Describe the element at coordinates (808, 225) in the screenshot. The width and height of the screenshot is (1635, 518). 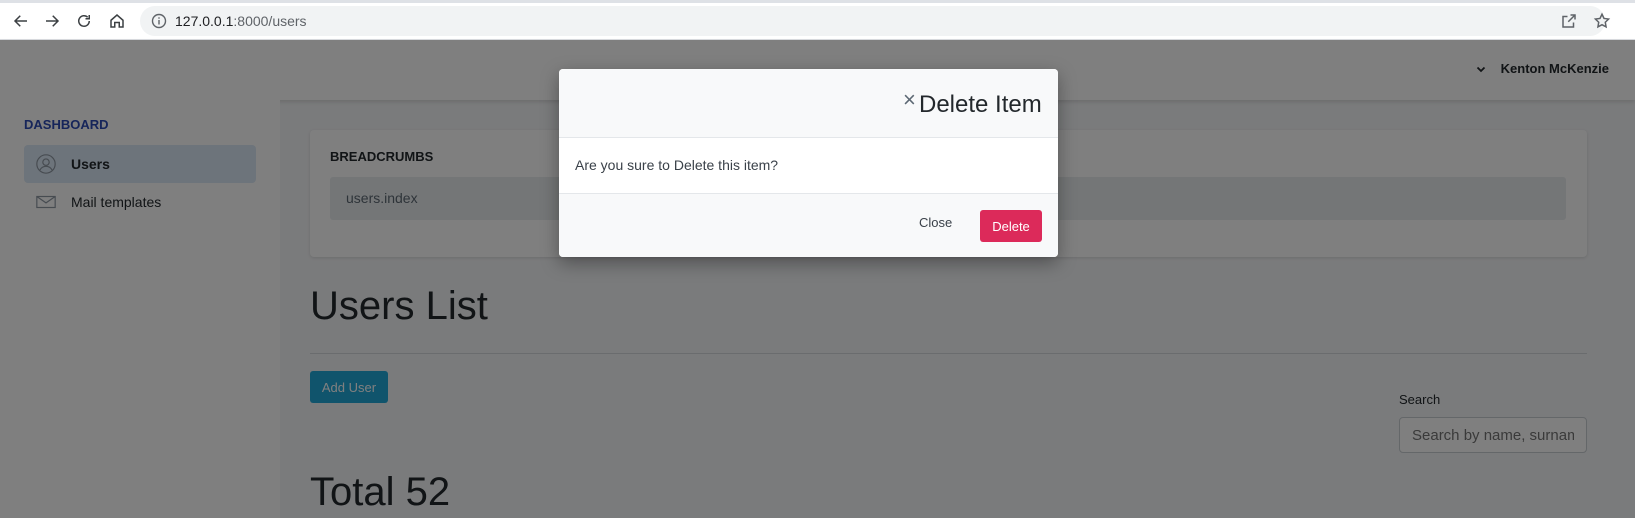
I see `modal-footer: Close Delete` at that location.